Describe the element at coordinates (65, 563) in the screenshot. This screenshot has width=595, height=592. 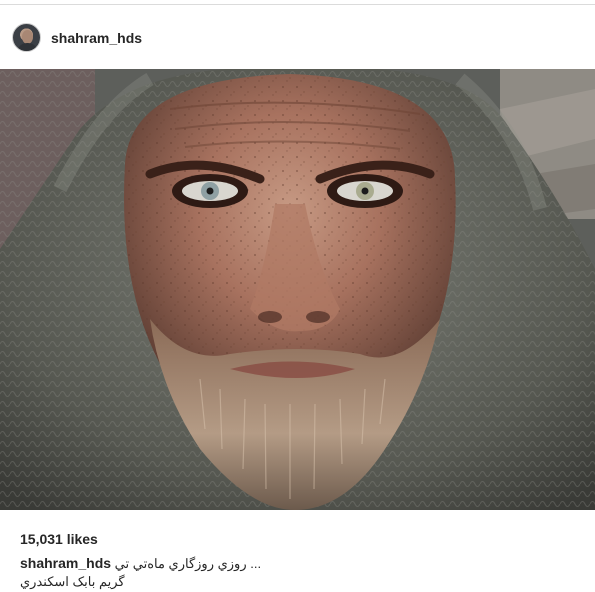
I see `caption-username-link: shahram_hds` at that location.